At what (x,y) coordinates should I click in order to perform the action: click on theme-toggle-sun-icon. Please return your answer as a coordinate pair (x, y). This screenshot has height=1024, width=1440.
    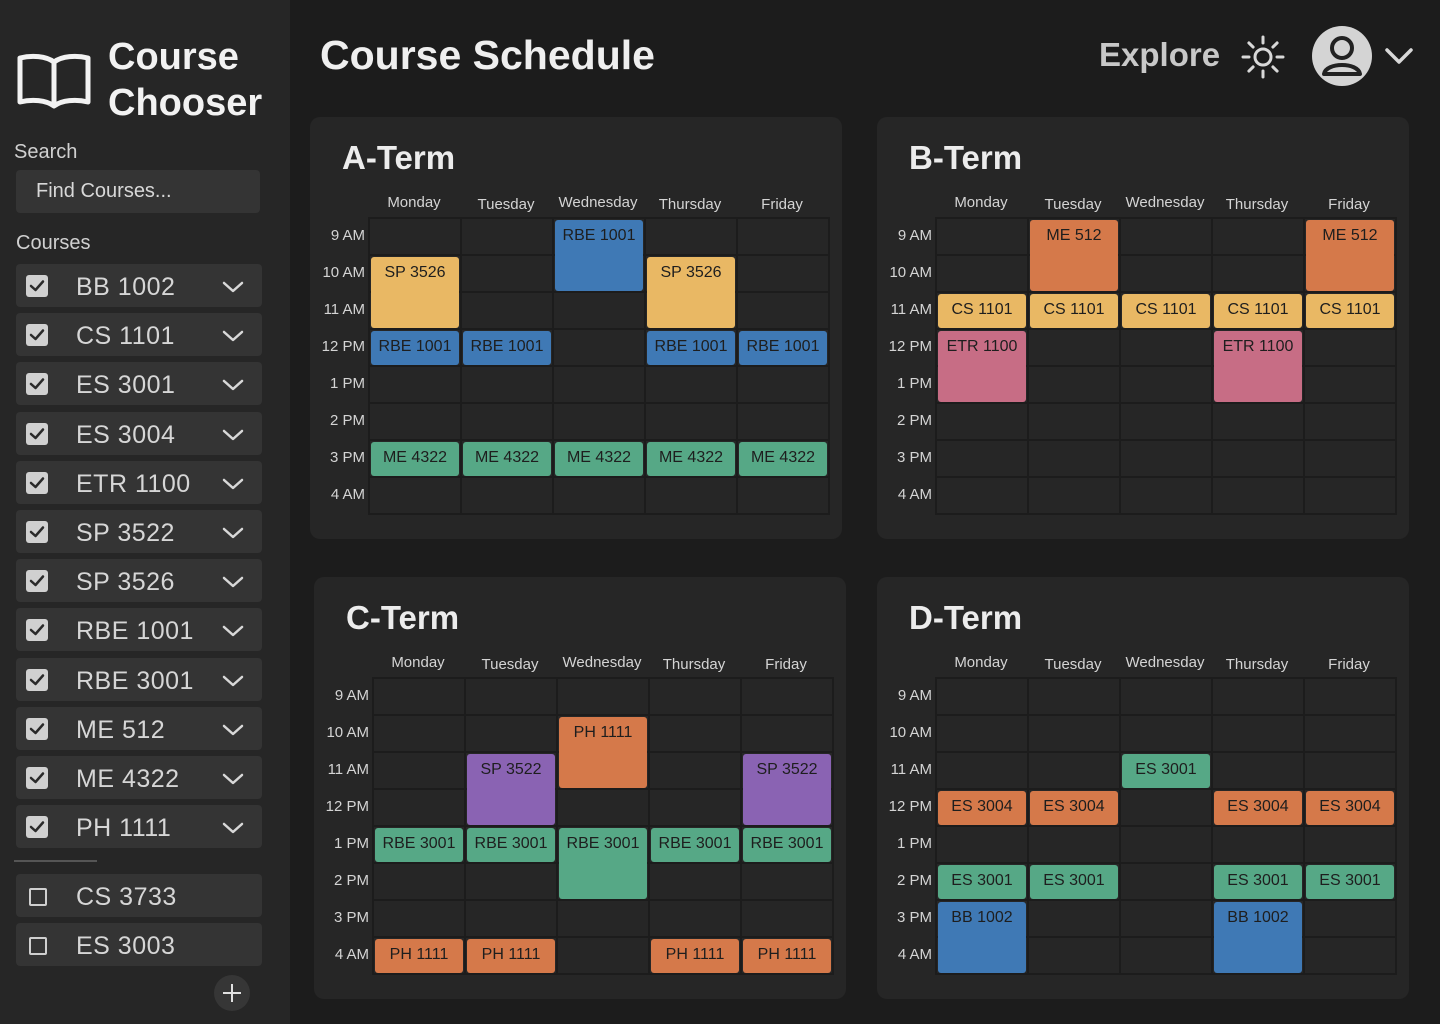
    Looking at the image, I should click on (1263, 59).